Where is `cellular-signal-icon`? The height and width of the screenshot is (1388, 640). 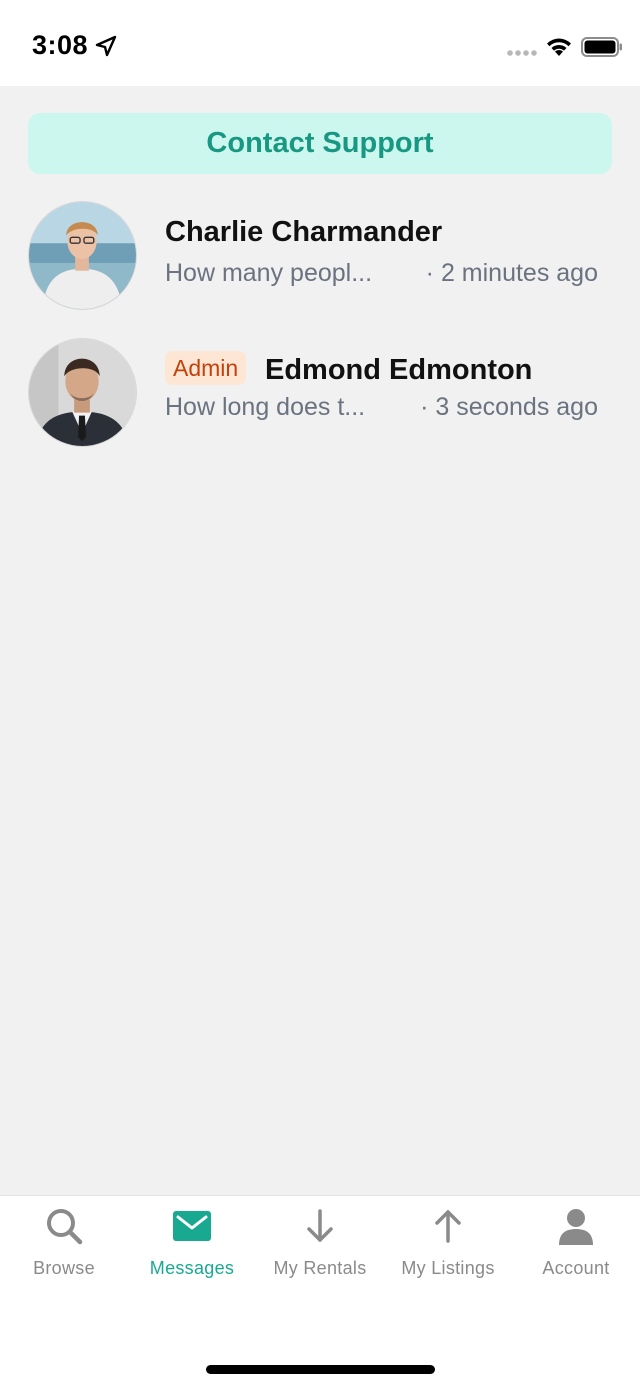 cellular-signal-icon is located at coordinates (522, 53).